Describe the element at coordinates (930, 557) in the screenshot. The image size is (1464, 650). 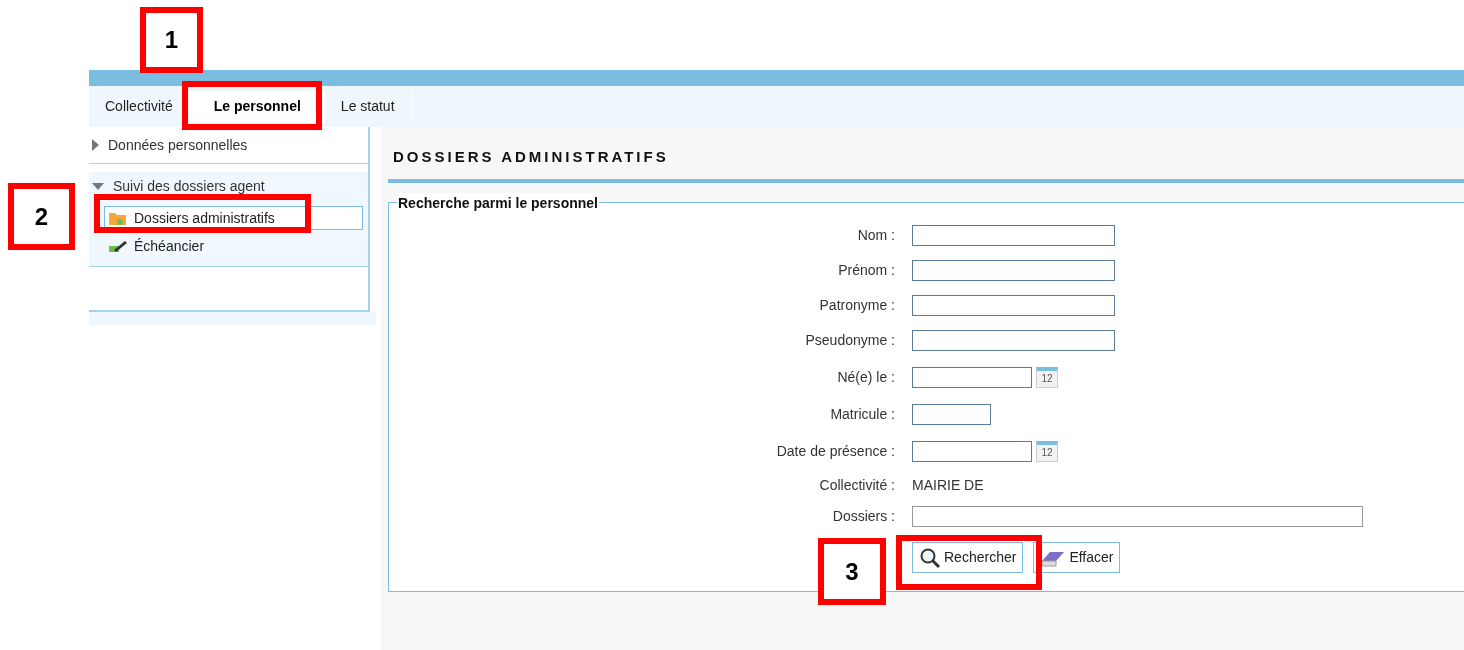
I see `search-icon` at that location.